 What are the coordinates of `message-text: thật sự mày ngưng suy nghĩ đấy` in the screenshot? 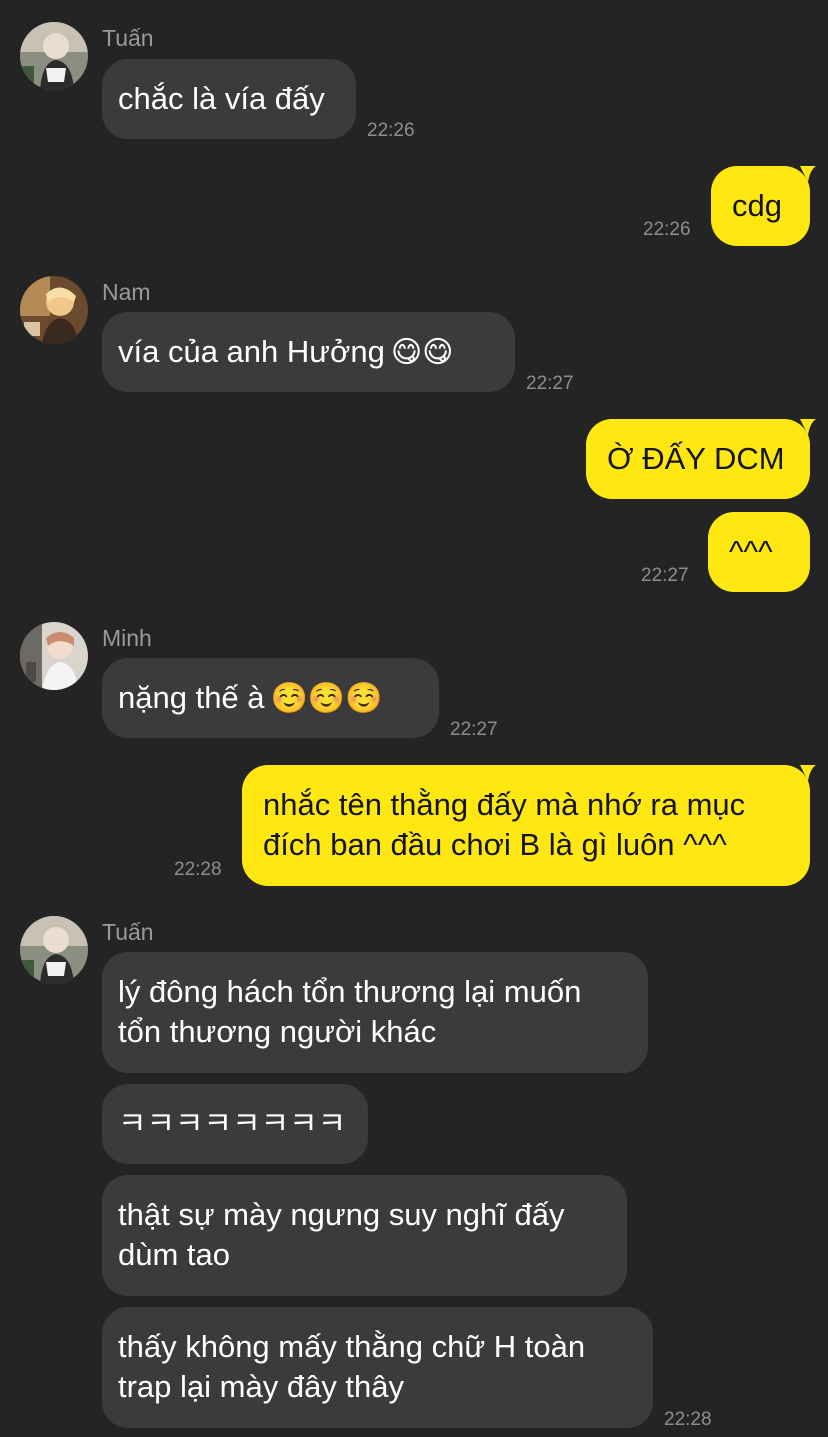 It's located at (341, 1214).